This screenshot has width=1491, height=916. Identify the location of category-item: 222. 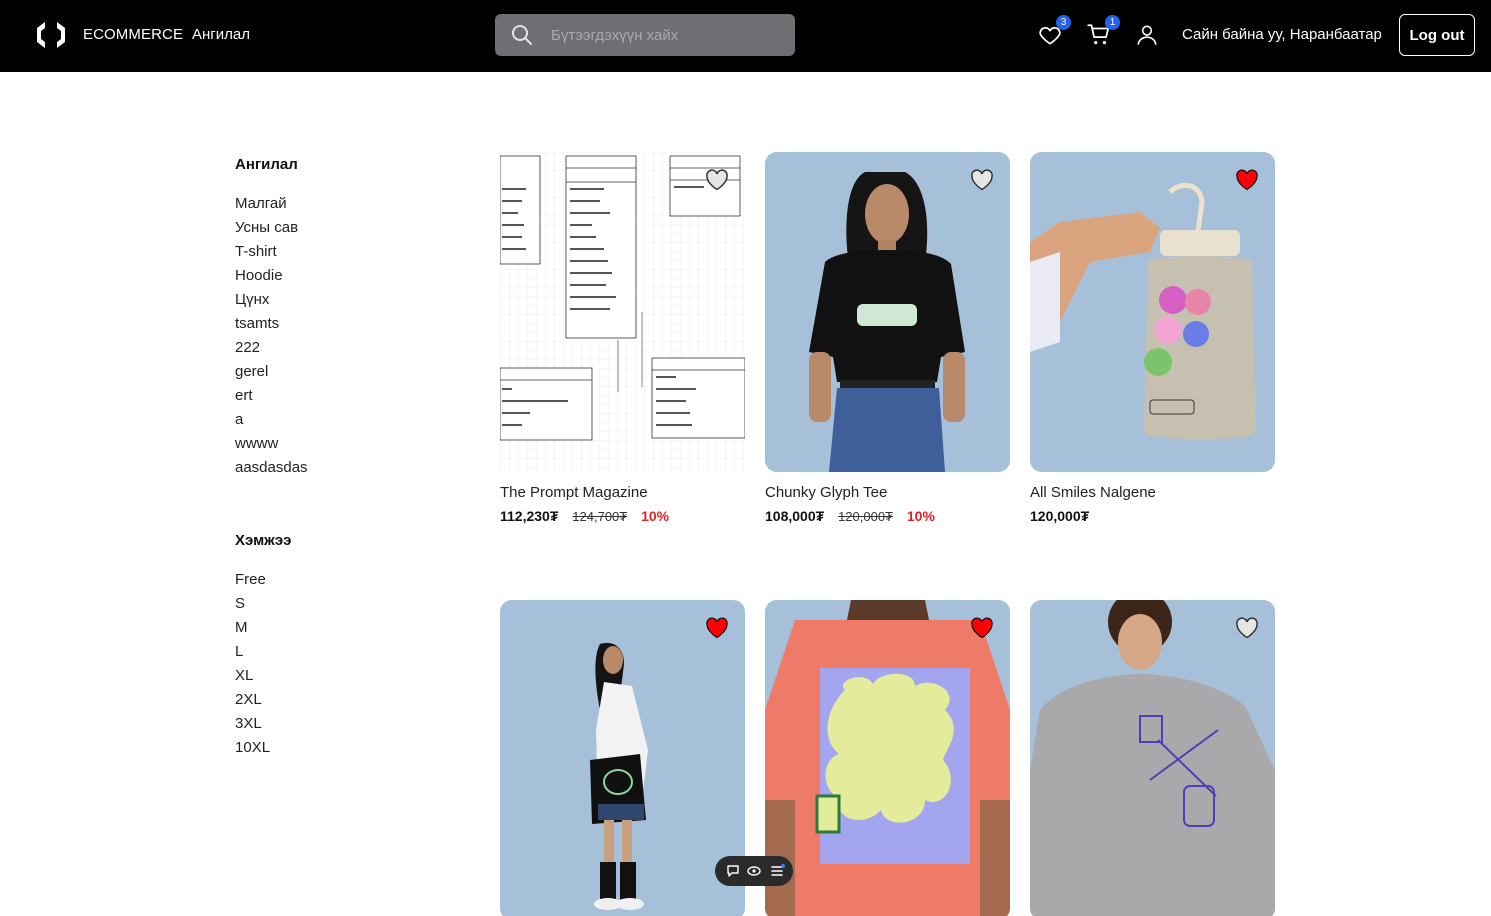
(271, 348).